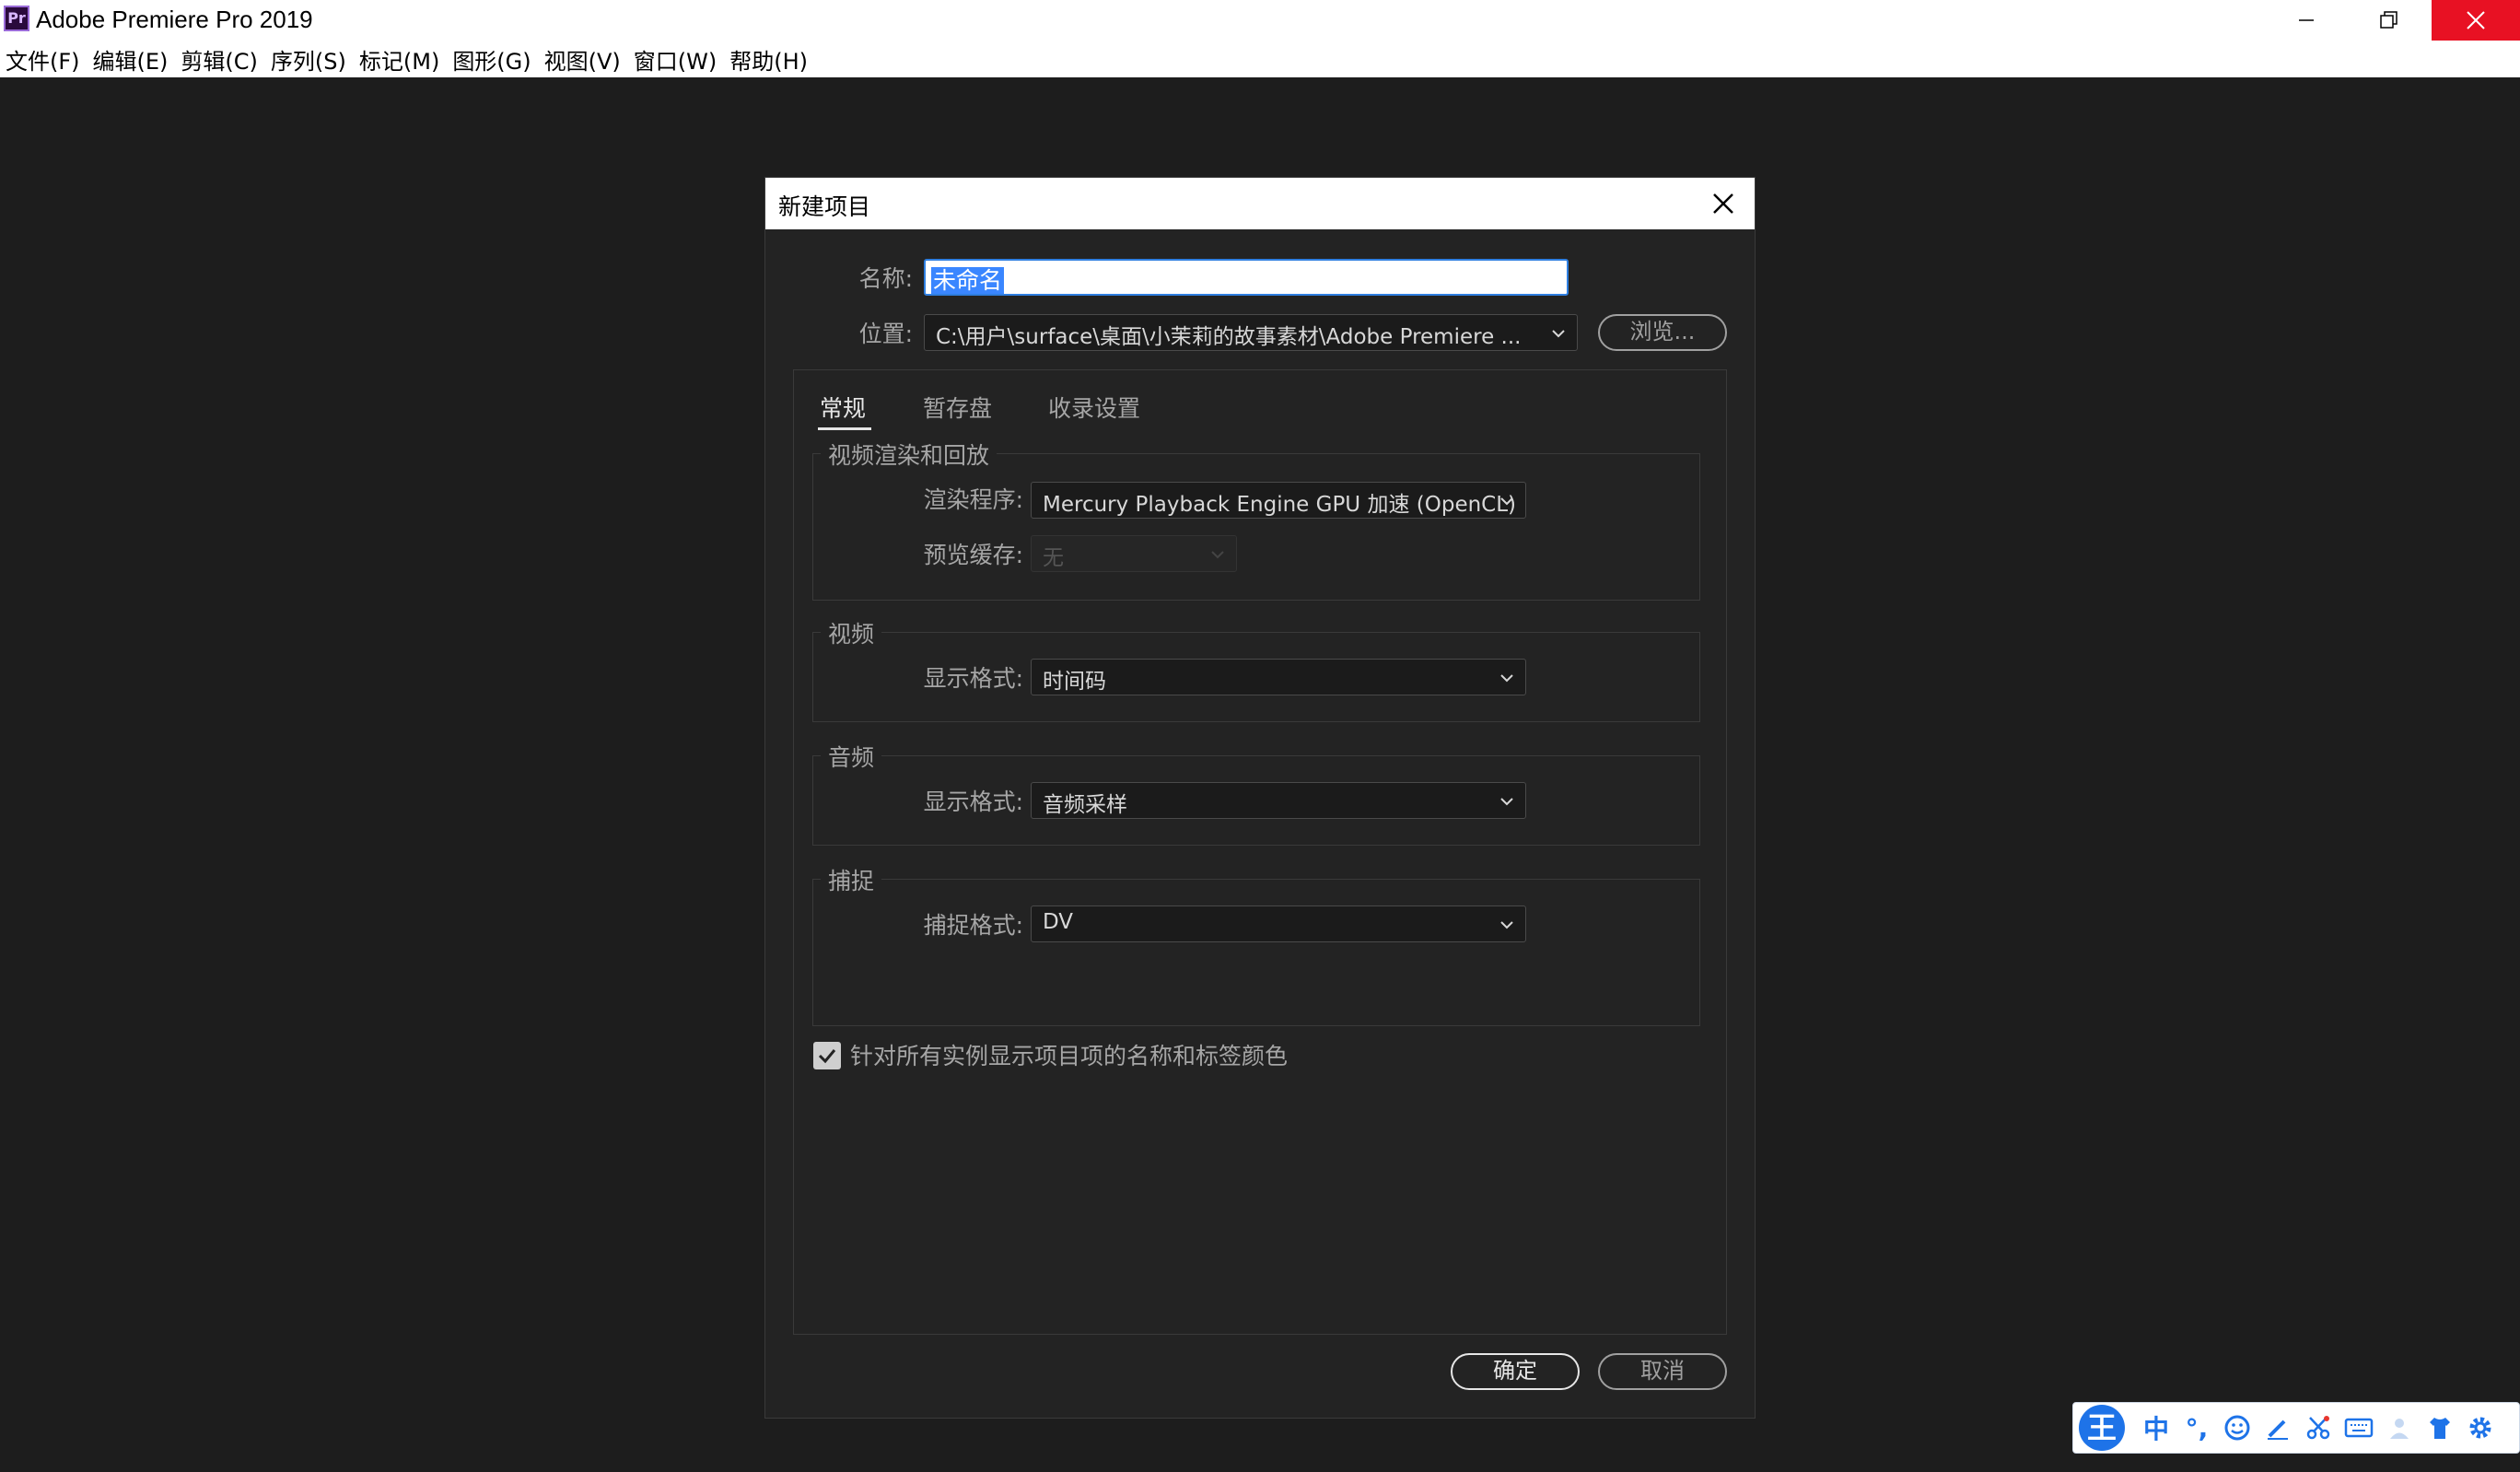  I want to click on audio-group: 音频 显示格式: 音频采样, so click(1256, 793).